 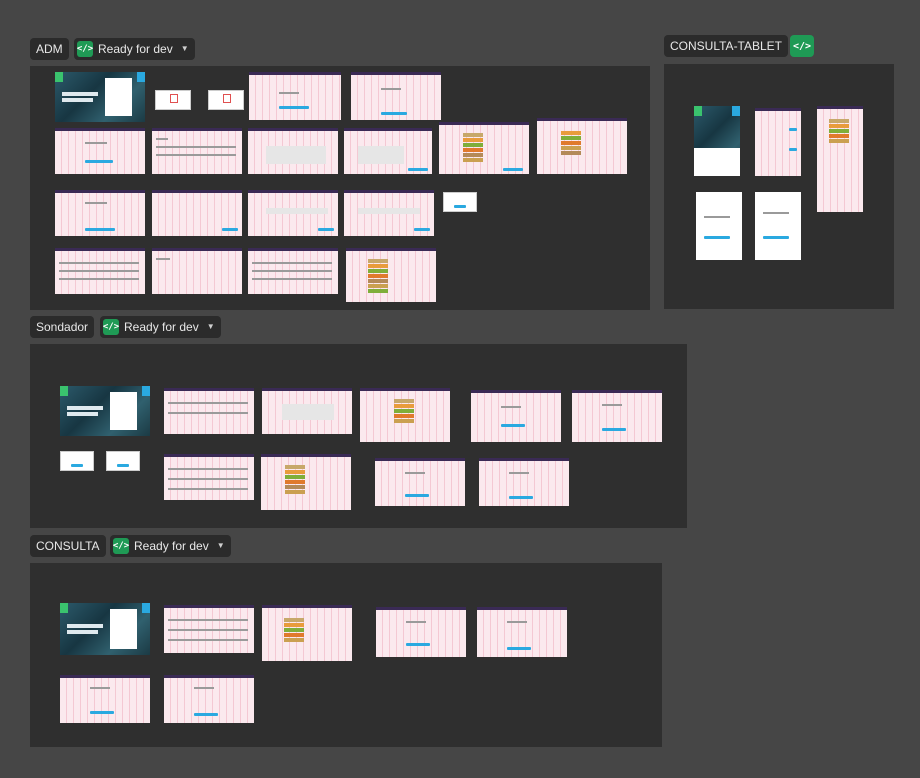 What do you see at coordinates (726, 46) in the screenshot?
I see `section-label-consulta-tablet: CONSULTA-TABLET` at bounding box center [726, 46].